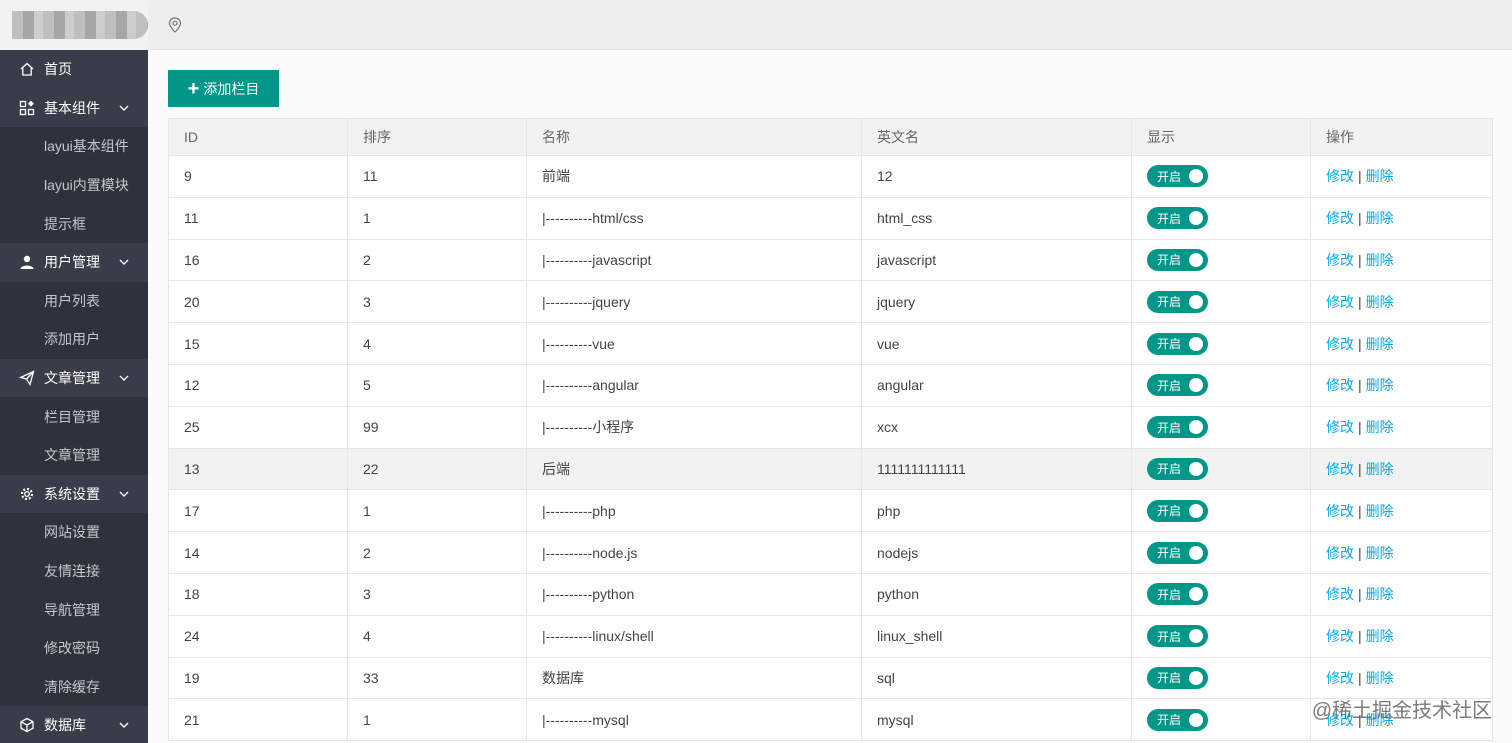 Image resolution: width=1512 pixels, height=743 pixels. What do you see at coordinates (74, 146) in the screenshot?
I see `sidebar-item: layui基本组件` at bounding box center [74, 146].